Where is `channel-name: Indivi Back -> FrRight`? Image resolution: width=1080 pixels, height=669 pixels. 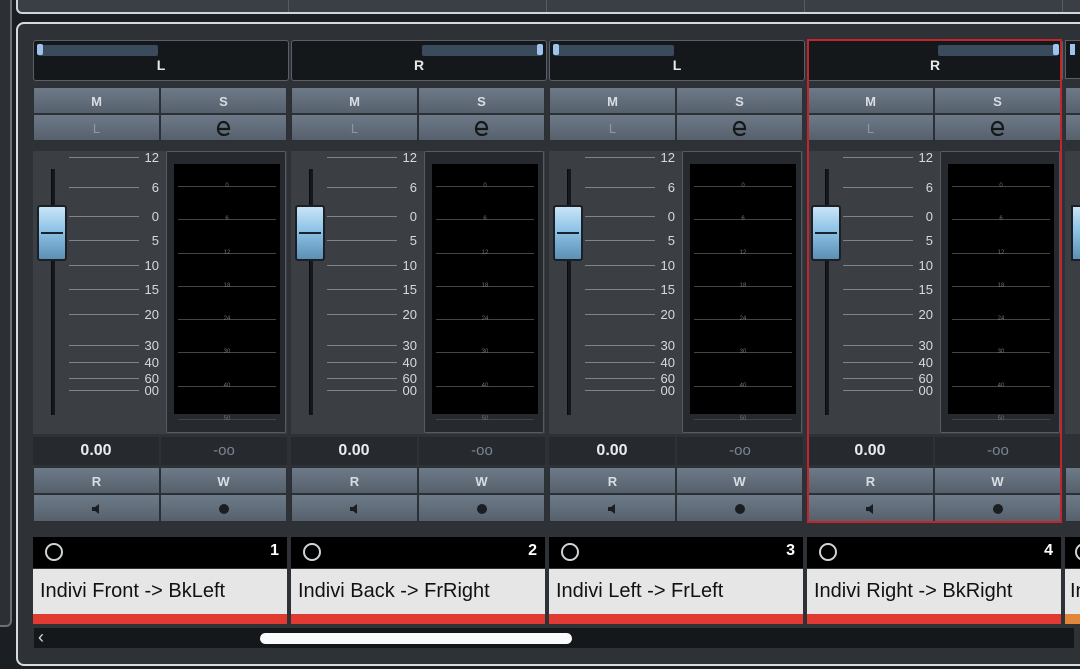 channel-name: Indivi Back -> FrRight is located at coordinates (418, 591).